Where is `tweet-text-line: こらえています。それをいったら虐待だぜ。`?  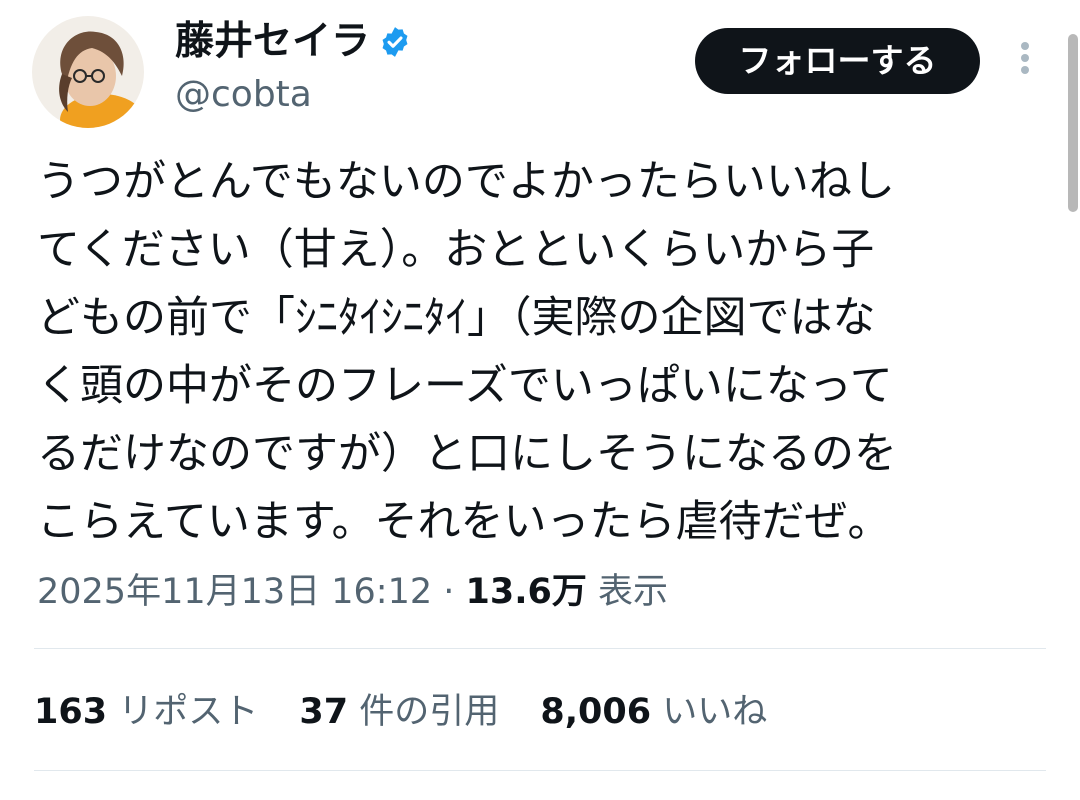
tweet-text-line: こらえています。それをいったら虐待だぜ。 is located at coordinates (464, 522).